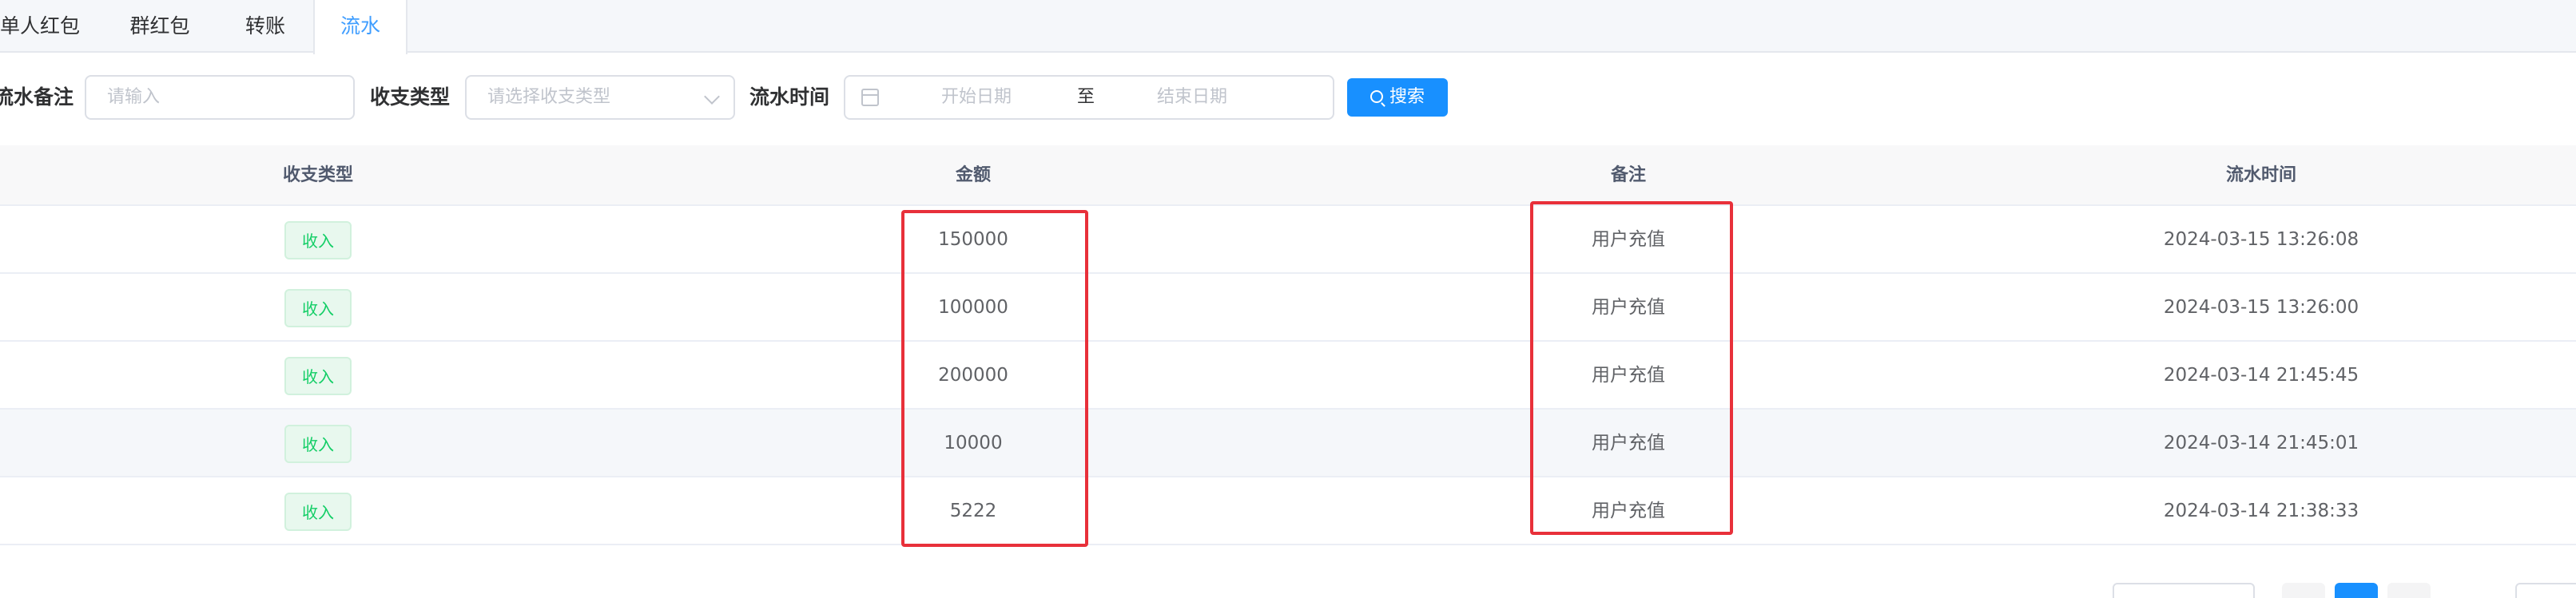 The width and height of the screenshot is (2576, 598). What do you see at coordinates (2261, 511) in the screenshot?
I see `time-cell: 2024-03-14 21:38:33` at bounding box center [2261, 511].